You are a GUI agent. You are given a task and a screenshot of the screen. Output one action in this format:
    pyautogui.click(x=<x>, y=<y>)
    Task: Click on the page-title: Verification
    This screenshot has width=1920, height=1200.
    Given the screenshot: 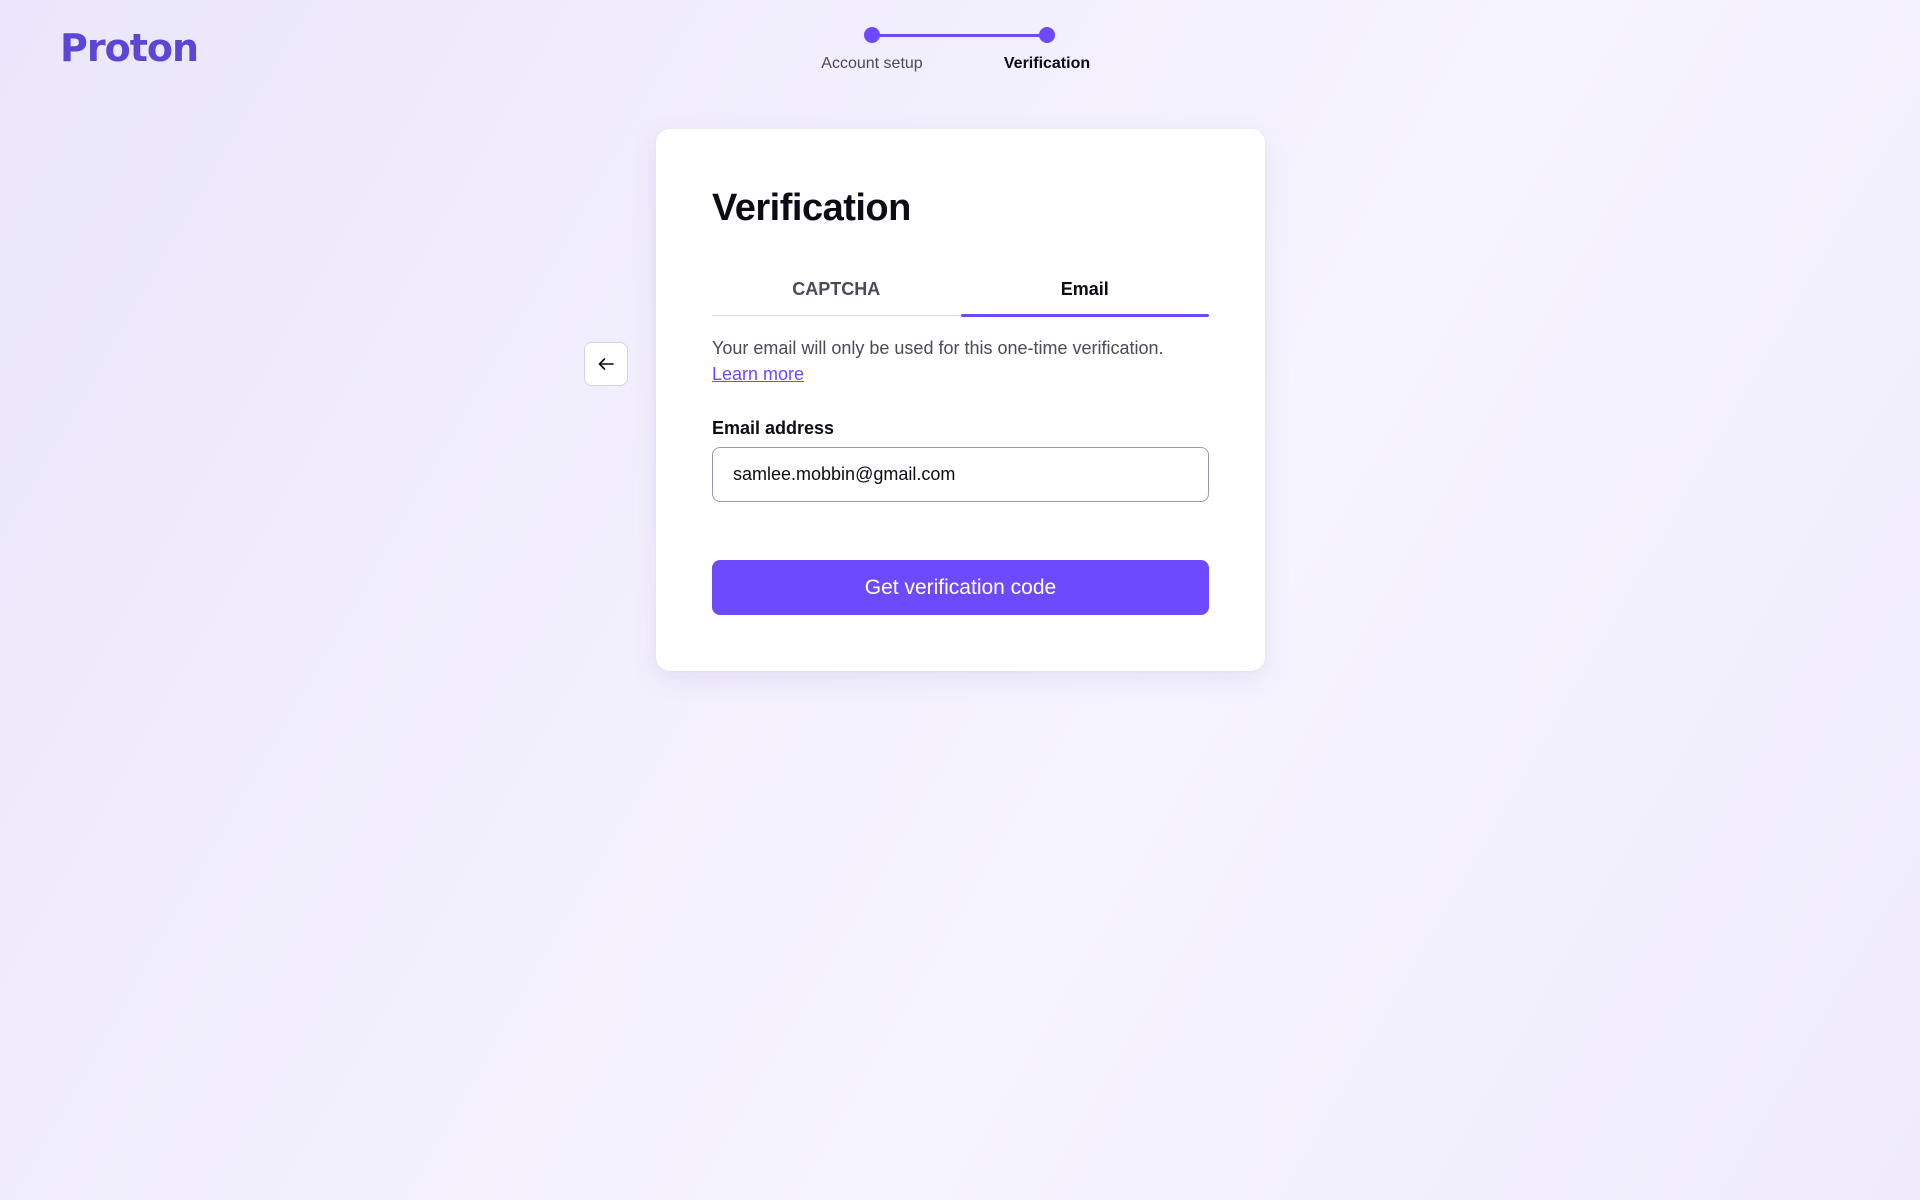 What is the action you would take?
    pyautogui.click(x=811, y=208)
    